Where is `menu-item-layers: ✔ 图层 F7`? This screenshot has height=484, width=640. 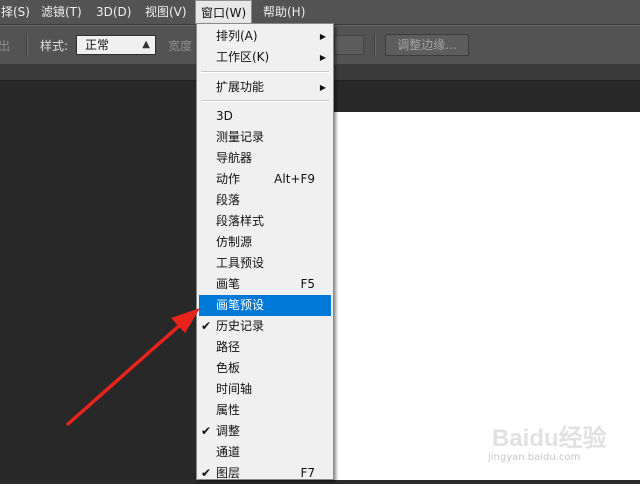
menu-item-layers: ✔ 图层 F7 is located at coordinates (265, 473).